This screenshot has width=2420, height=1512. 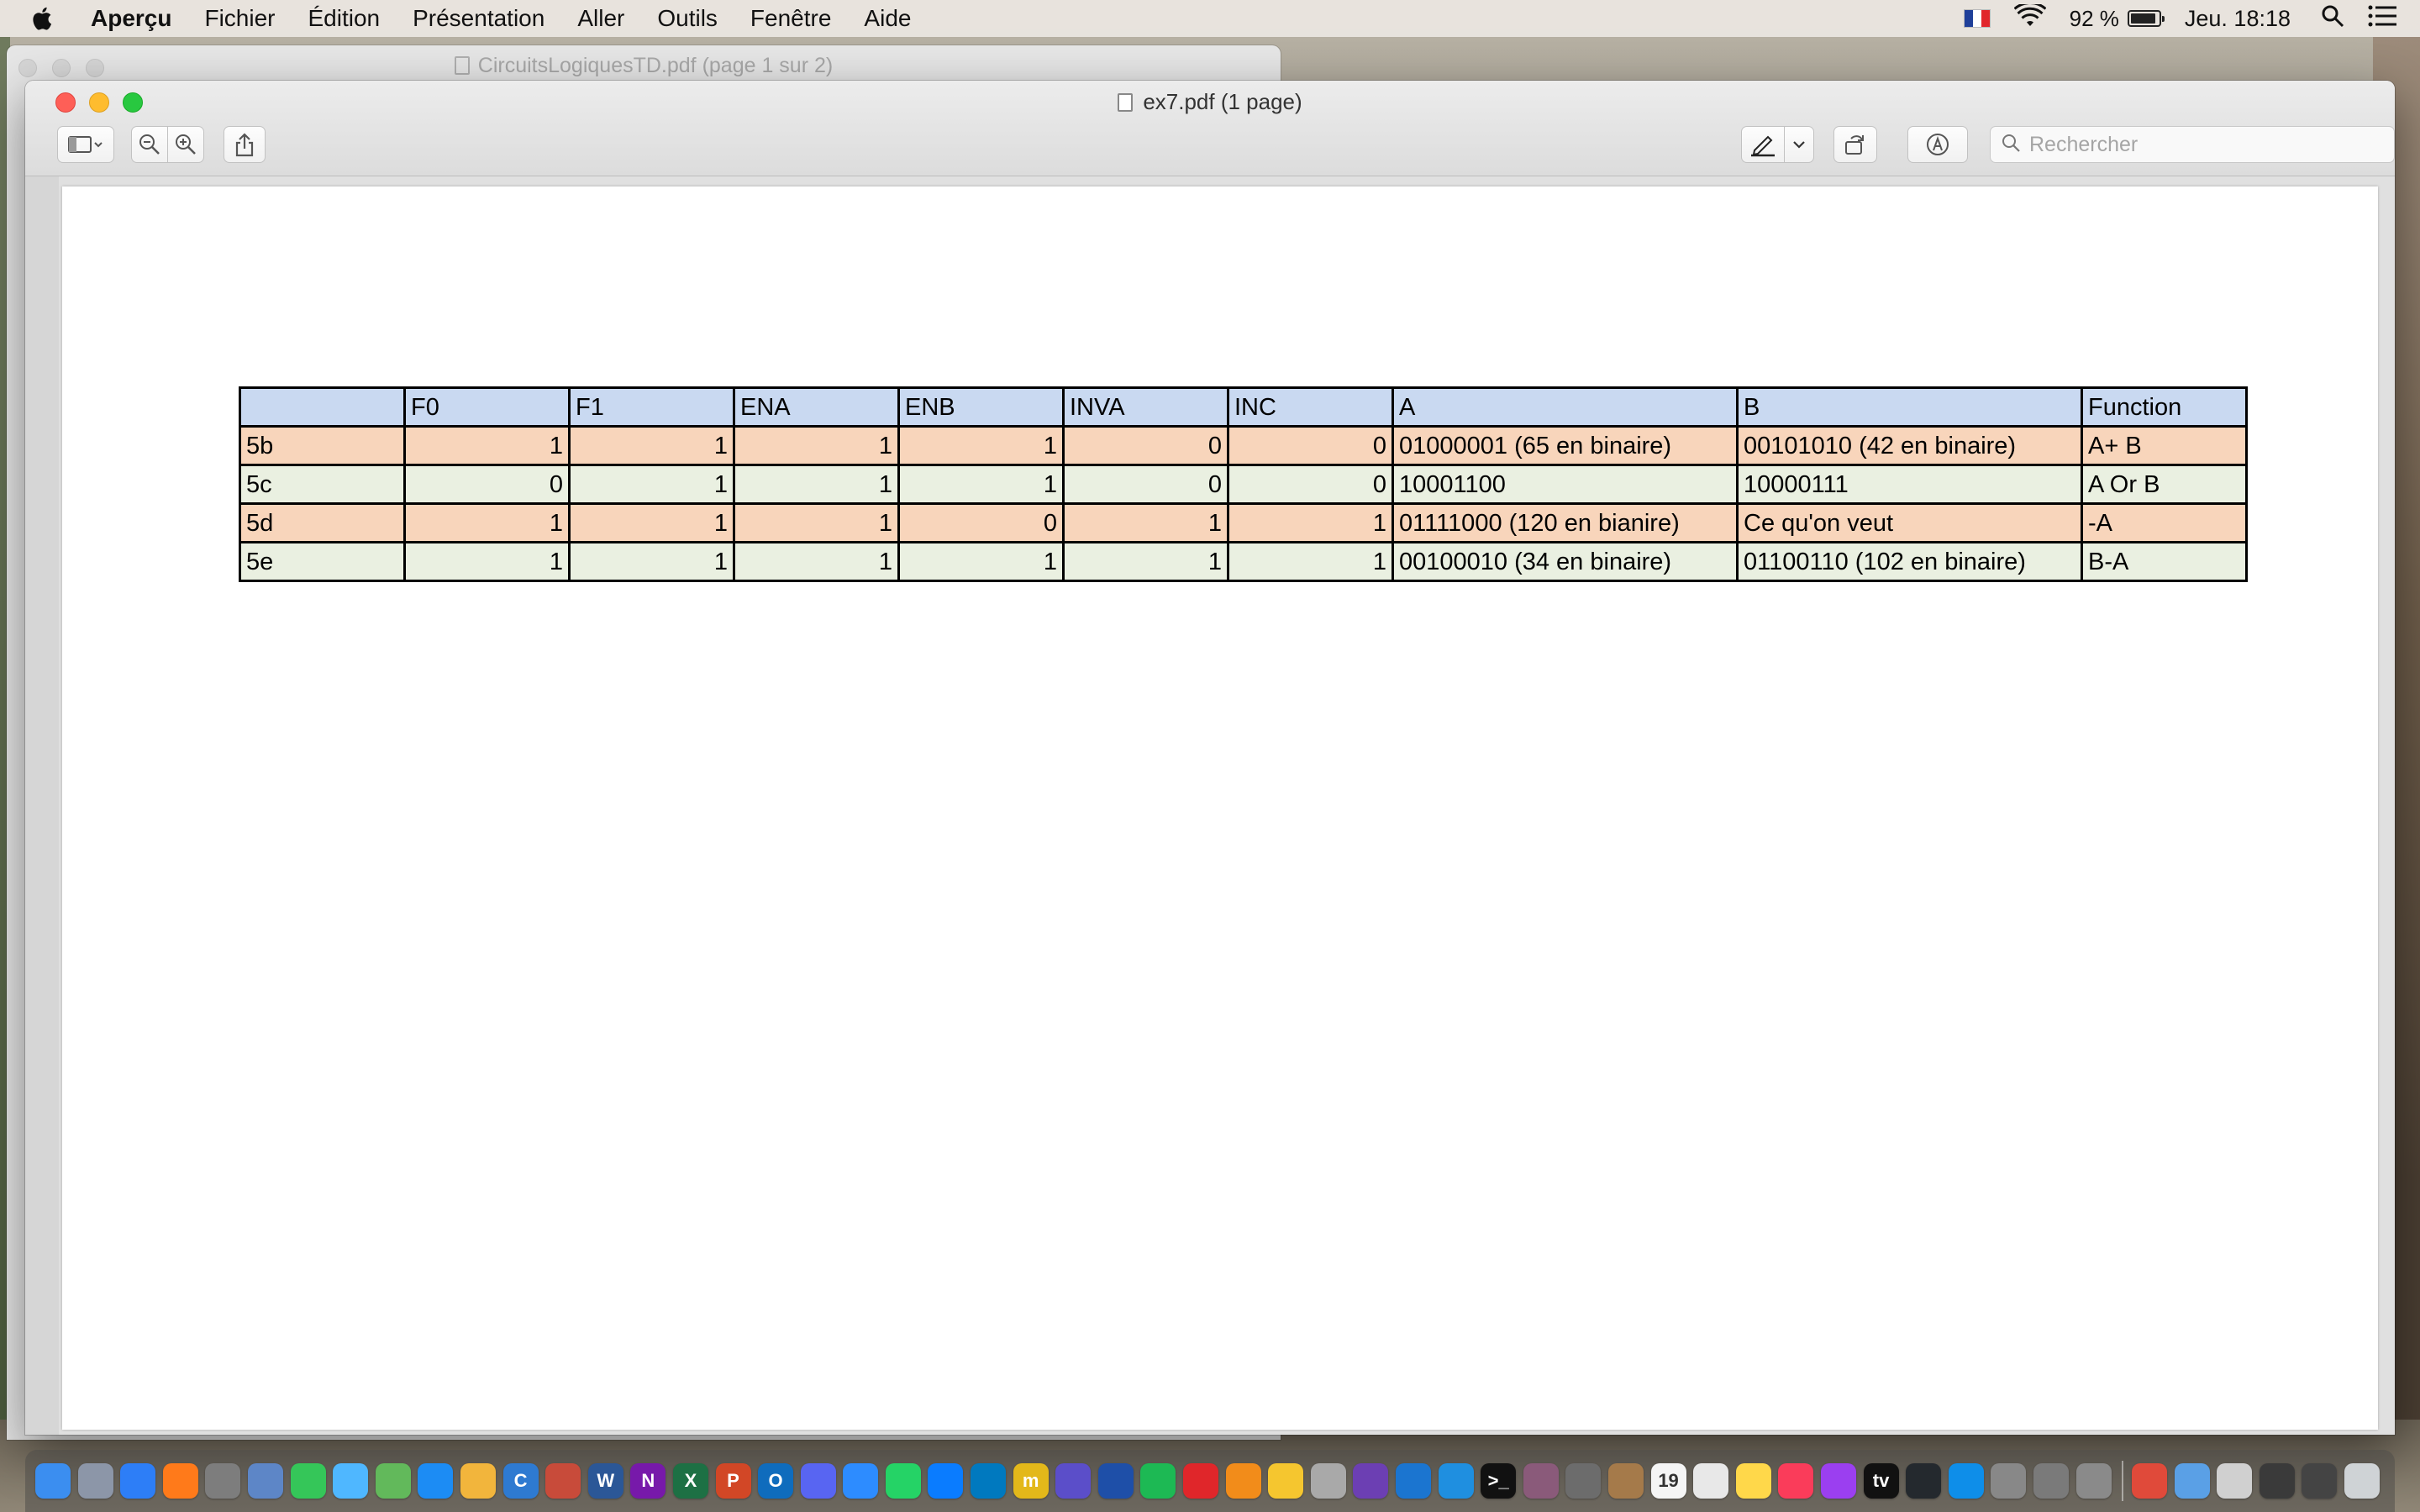 What do you see at coordinates (138, 1481) in the screenshot?
I see `safari-icon` at bounding box center [138, 1481].